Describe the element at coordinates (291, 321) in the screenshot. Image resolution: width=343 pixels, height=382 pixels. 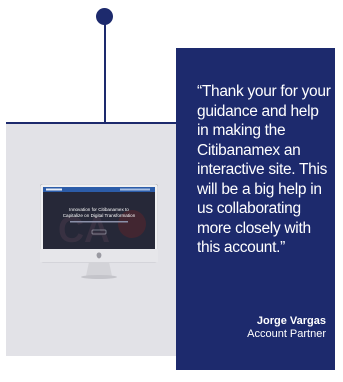
I see `author-name: Jorge Vargas` at that location.